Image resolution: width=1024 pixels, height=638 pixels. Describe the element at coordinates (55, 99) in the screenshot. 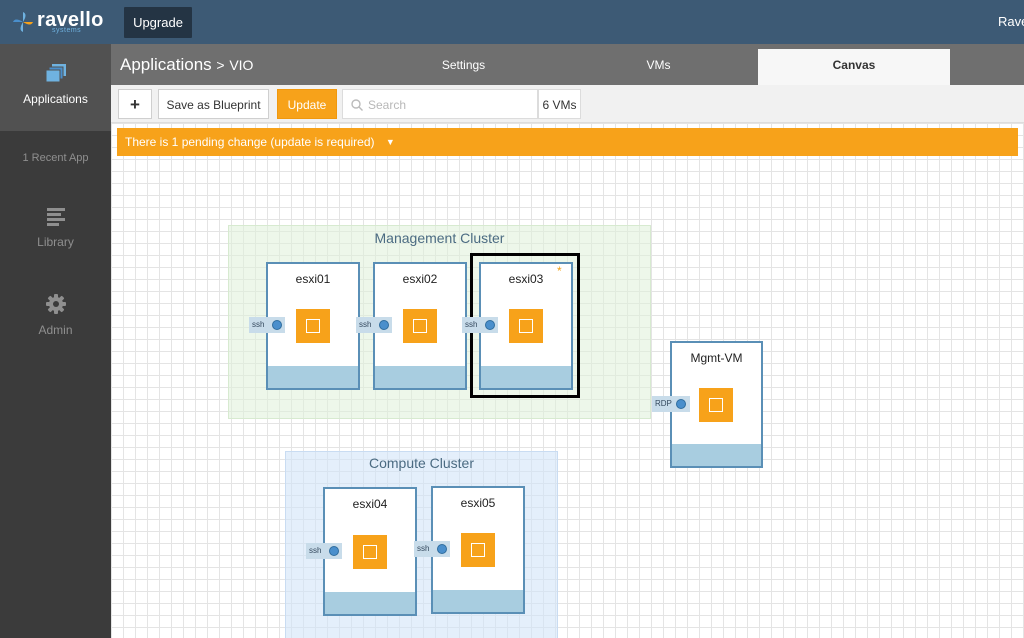

I see `sidebar-item-label: Applications` at that location.